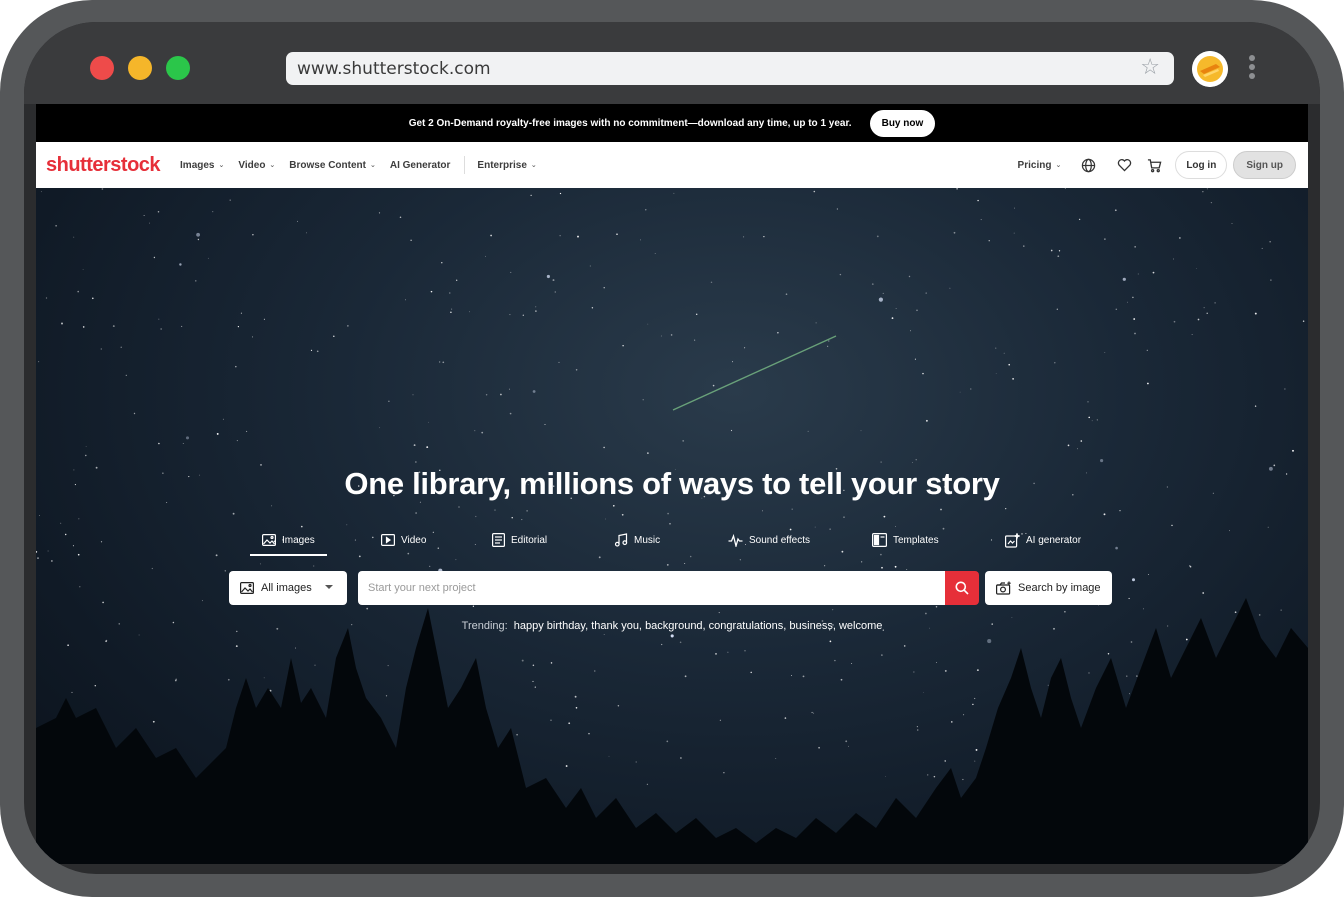  I want to click on trending-label: Trending:, so click(484, 626).